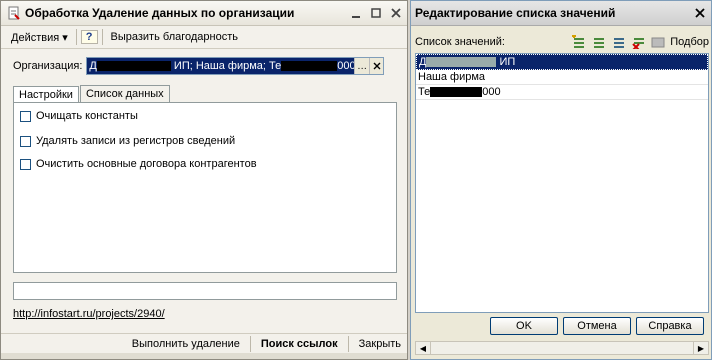  I want to click on bottom-toolbar: Выполнить удаление Поиск ссылок Закрыть, so click(204, 343).